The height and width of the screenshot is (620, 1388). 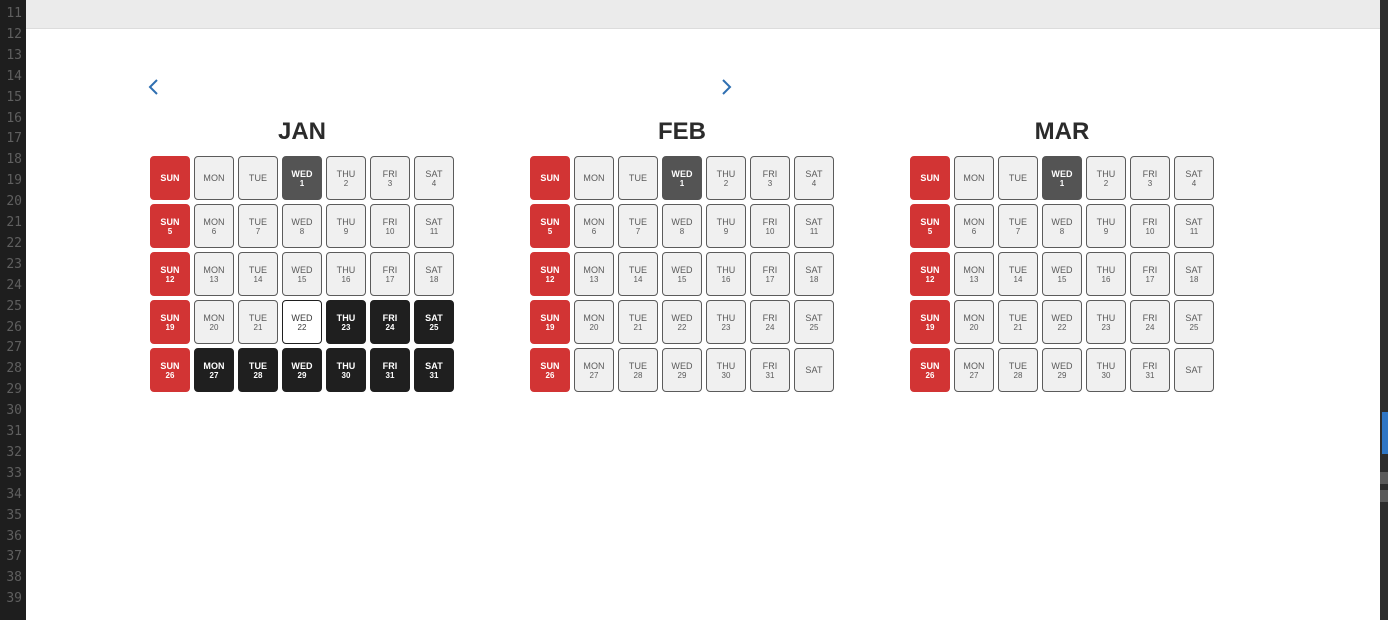 What do you see at coordinates (1385, 433) in the screenshot?
I see `accent-tab` at bounding box center [1385, 433].